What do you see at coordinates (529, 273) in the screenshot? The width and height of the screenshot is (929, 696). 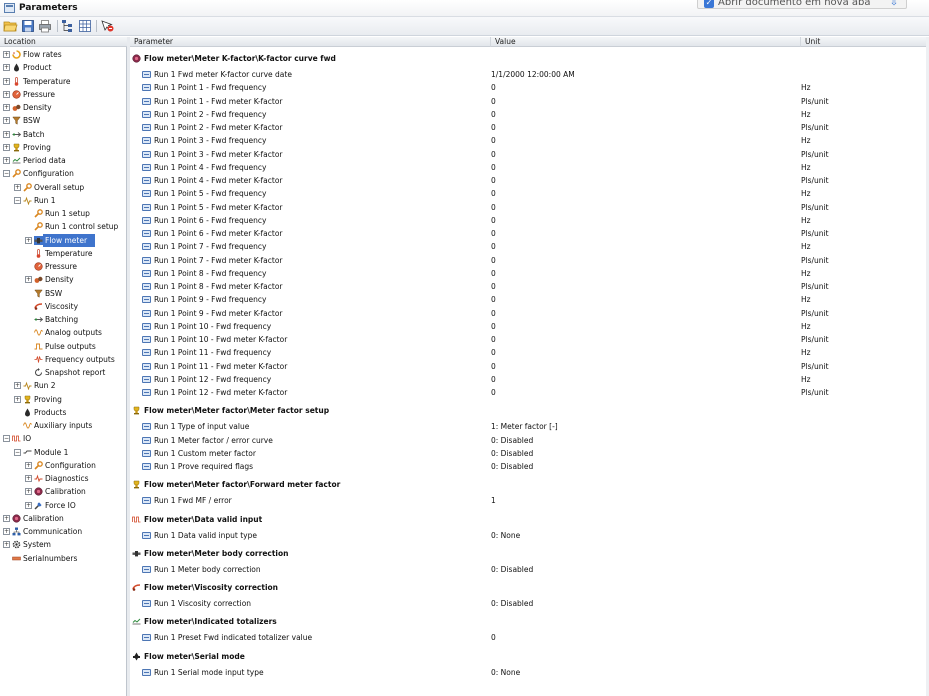 I see `parameter-row: Run 1 Point 8 - Fwd frequency 0 Hz` at bounding box center [529, 273].